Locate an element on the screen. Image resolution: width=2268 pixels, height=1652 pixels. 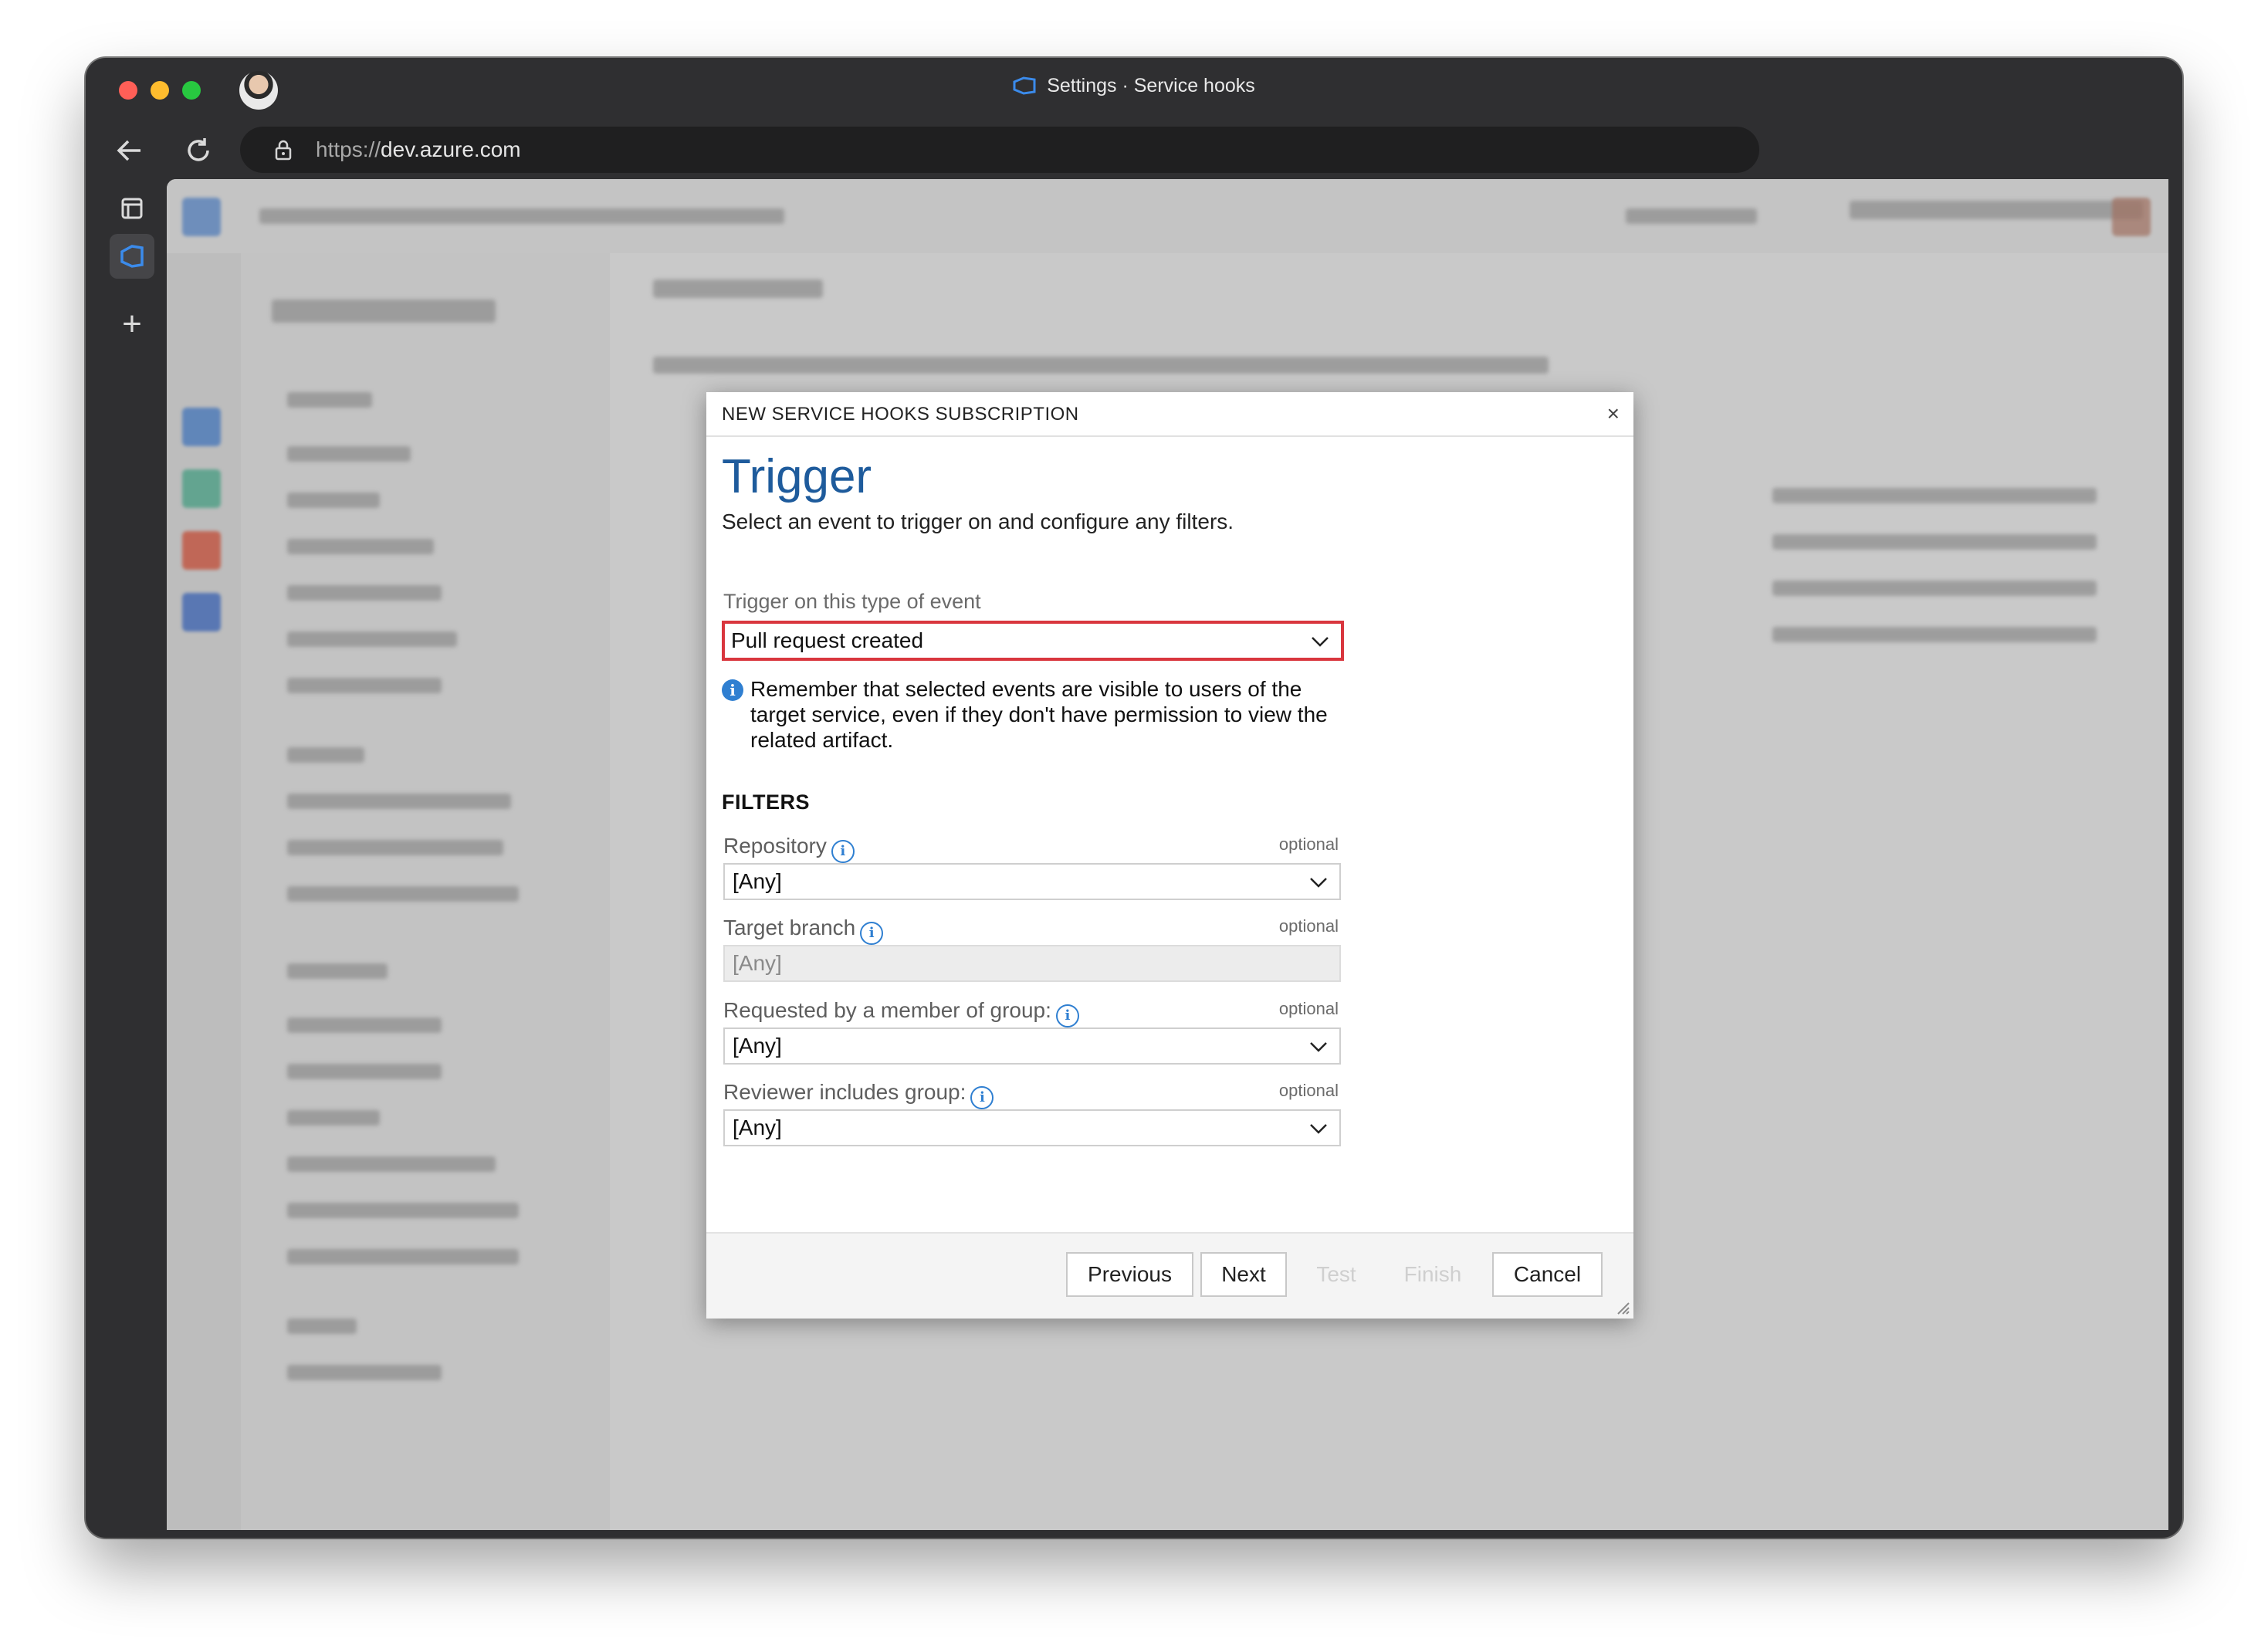
azure-devops-icon is located at coordinates (1024, 85).